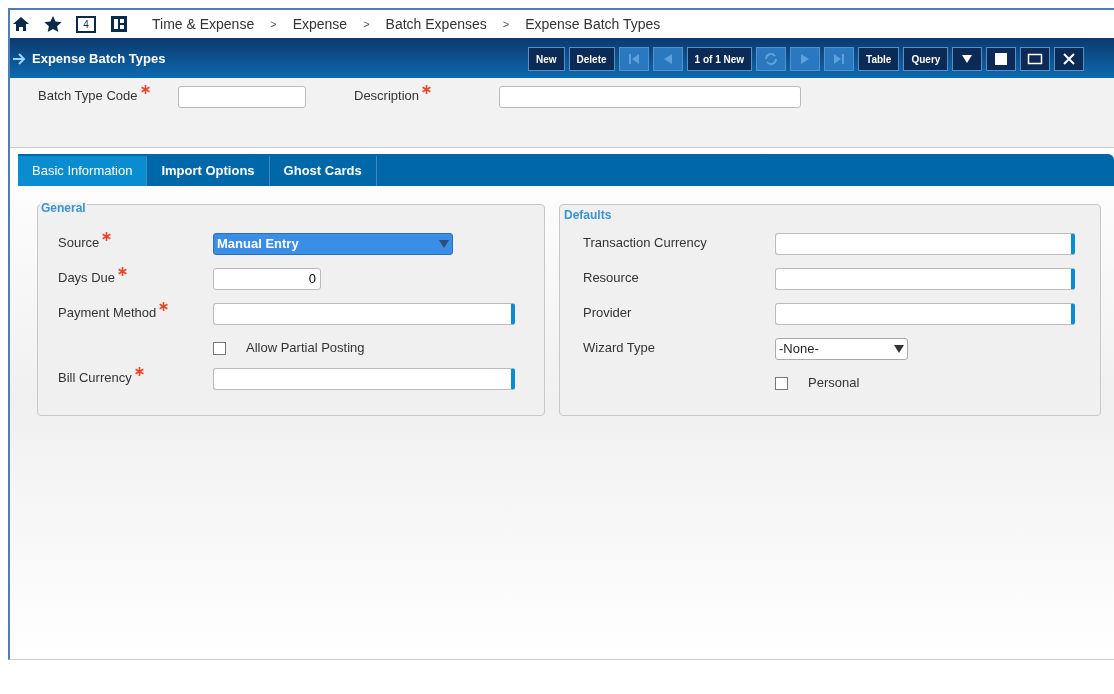 This screenshot has width=1114, height=694. I want to click on layout-icon, so click(119, 24).